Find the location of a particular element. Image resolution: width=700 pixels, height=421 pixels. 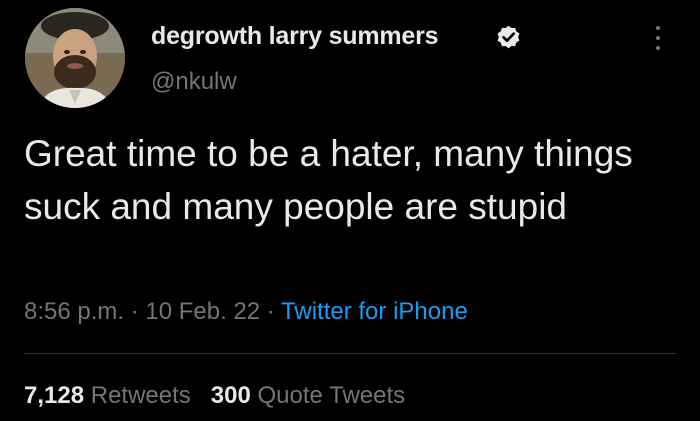

author-display-name: degrowth larry summers is located at coordinates (295, 36).